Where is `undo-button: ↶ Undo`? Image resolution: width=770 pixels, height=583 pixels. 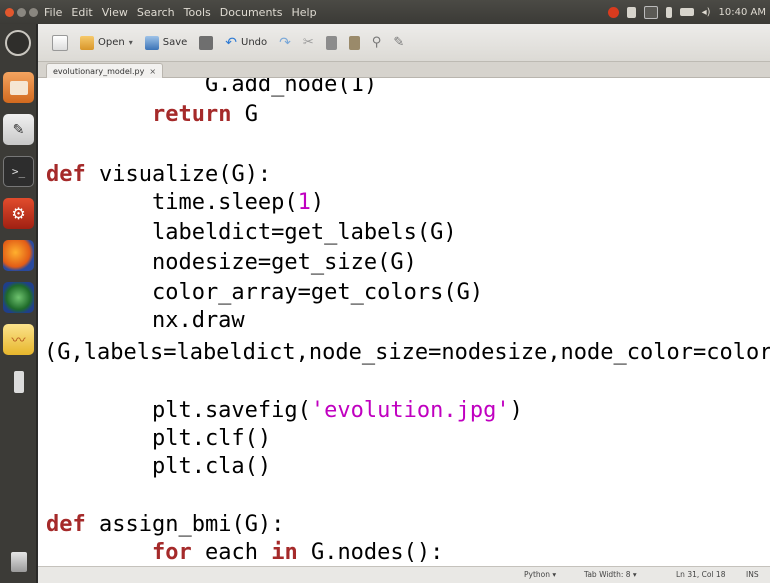
undo-button: ↶ Undo is located at coordinates (246, 43).